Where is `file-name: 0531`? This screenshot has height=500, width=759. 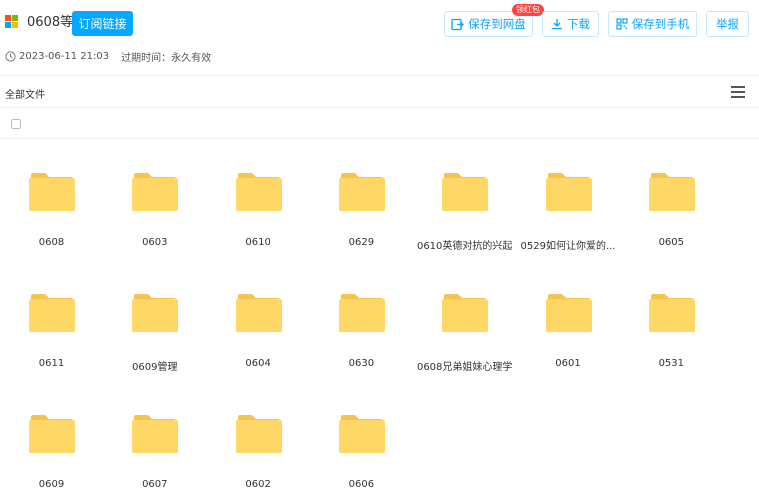
file-name: 0531 is located at coordinates (671, 363).